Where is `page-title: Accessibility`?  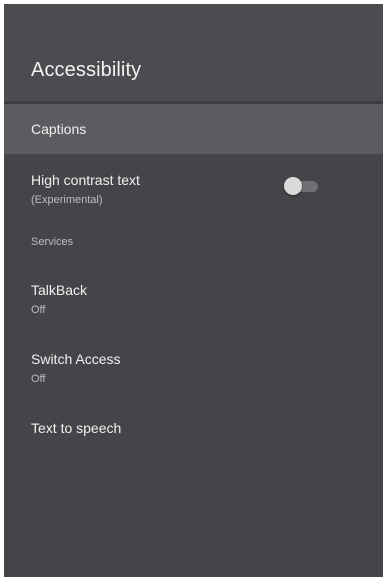
page-title: Accessibility is located at coordinates (86, 70).